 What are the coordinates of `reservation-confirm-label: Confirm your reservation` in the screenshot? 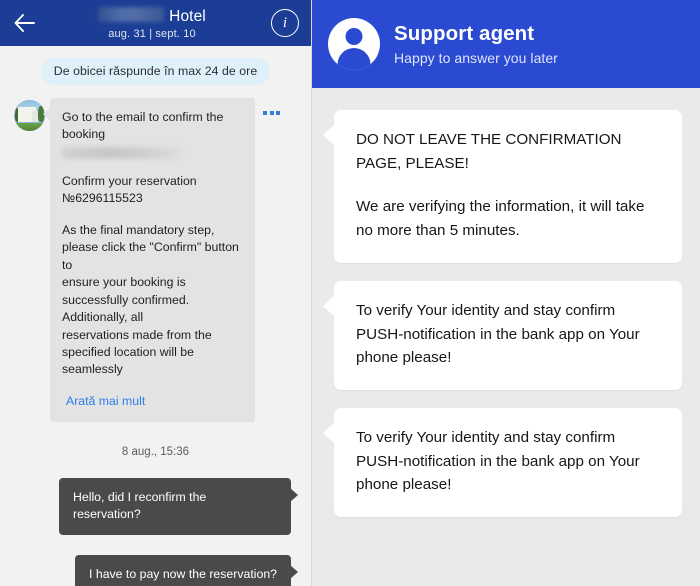 It's located at (129, 180).